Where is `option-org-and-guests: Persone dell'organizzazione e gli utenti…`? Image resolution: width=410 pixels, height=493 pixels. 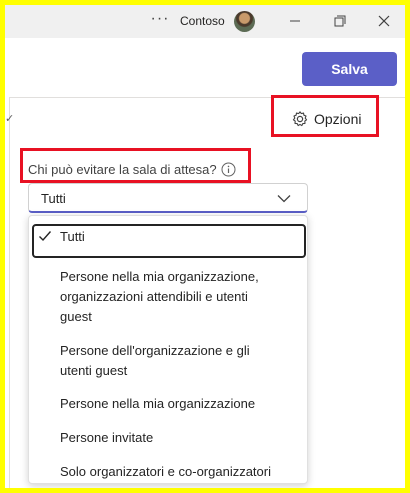
option-org-and-guests: Persone dell'organizzazione e gli utenti… is located at coordinates (168, 360).